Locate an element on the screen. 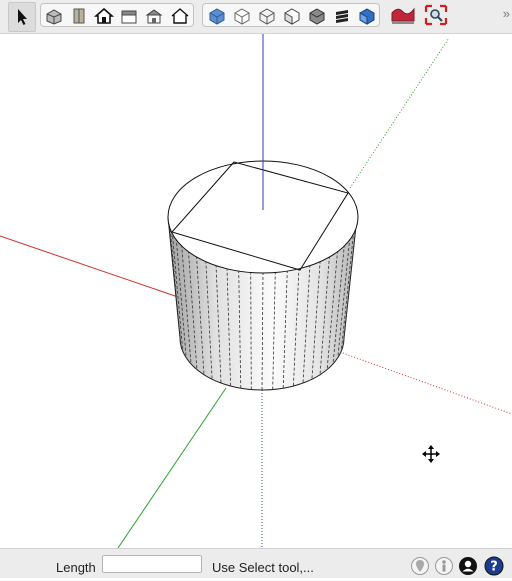 The image size is (512, 581). front-view-button is located at coordinates (104, 16).